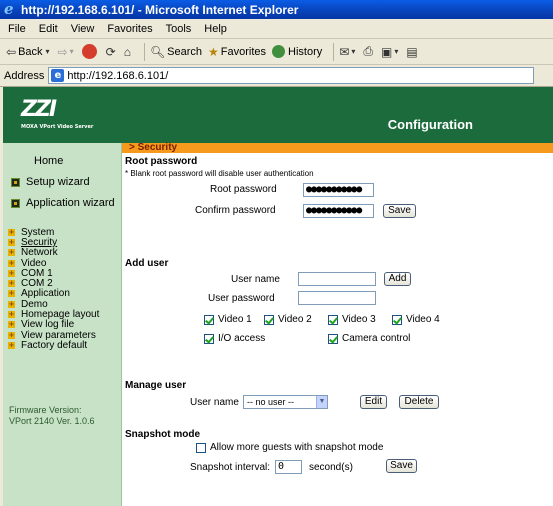 The width and height of the screenshot is (553, 506). Describe the element at coordinates (53, 263) in the screenshot. I see `sidebar-item-video: + Video` at that location.